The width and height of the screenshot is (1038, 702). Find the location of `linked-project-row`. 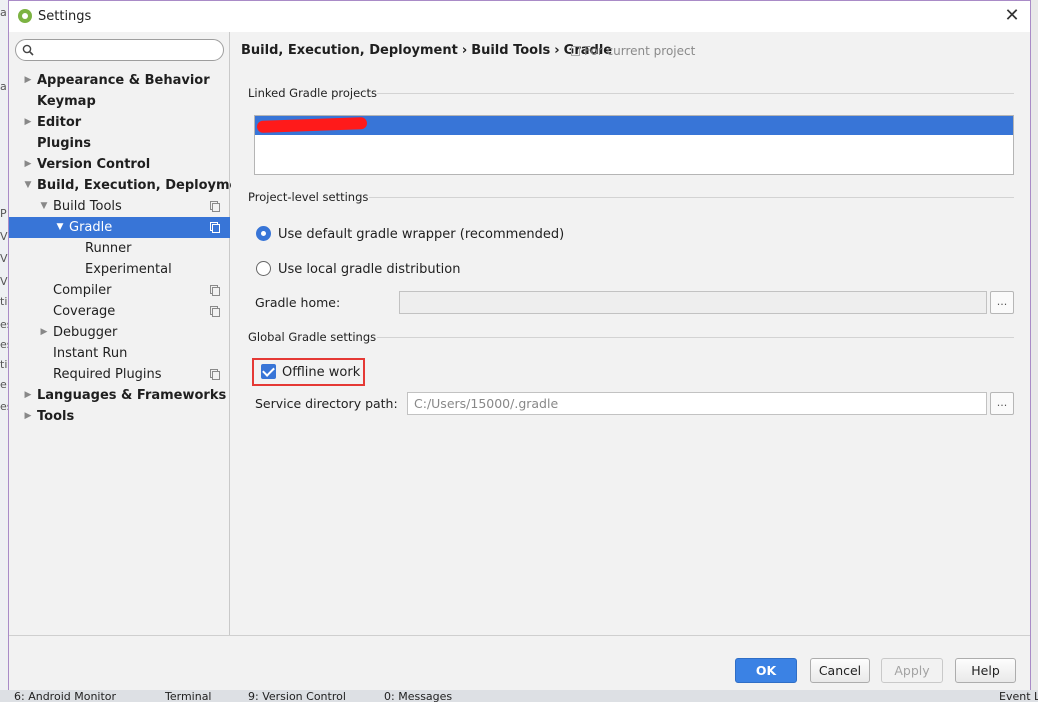

linked-project-row is located at coordinates (634, 125).